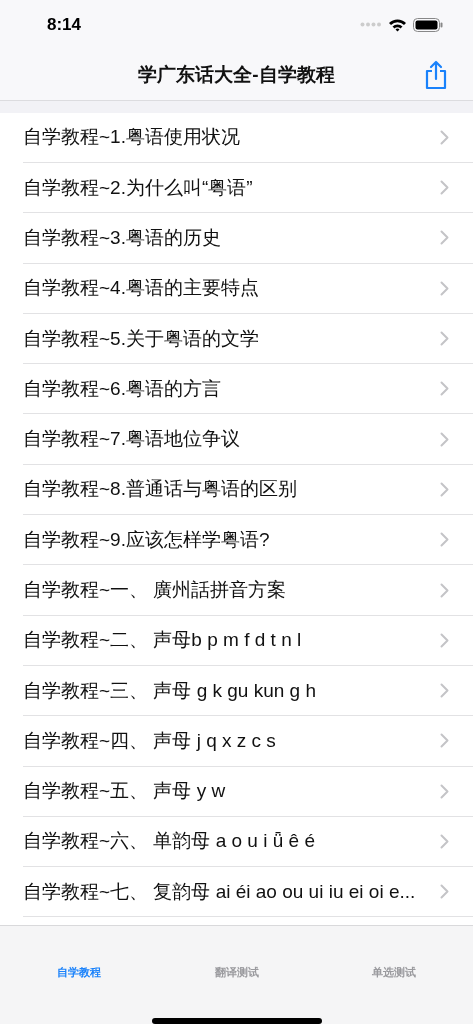 This screenshot has width=473, height=1024. I want to click on list-item: 自学教程~五、 声母 y w, so click(248, 791).